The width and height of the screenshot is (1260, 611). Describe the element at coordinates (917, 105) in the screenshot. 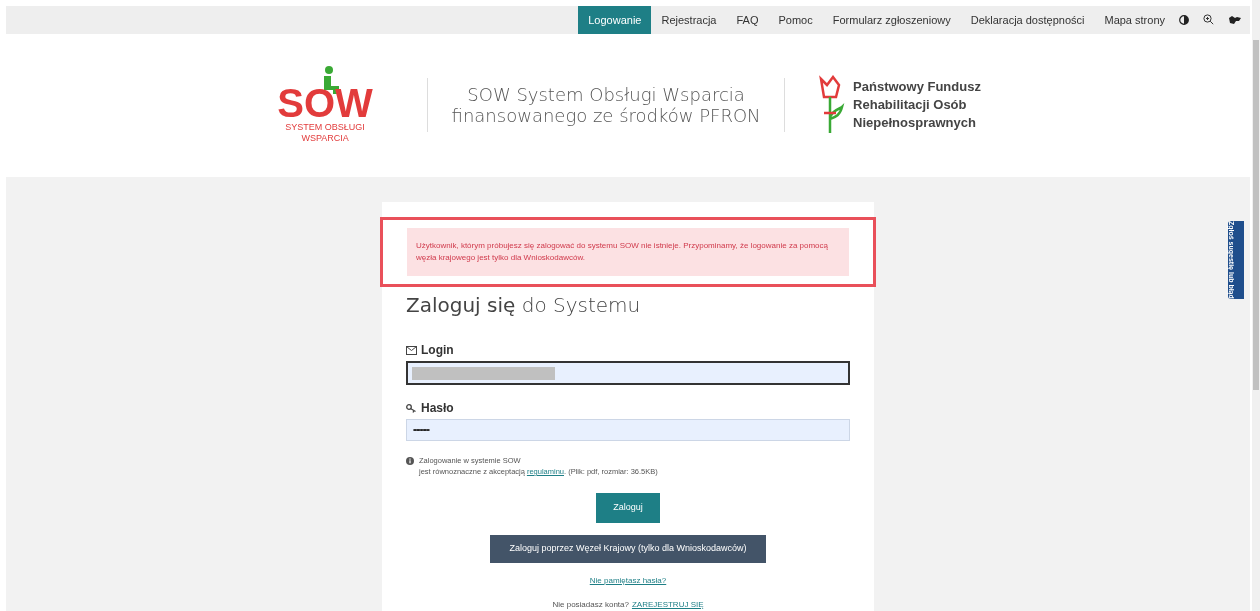

I see `partner-name: Państwowy Fundusz Rehabilitacji Osób Niepełnosprawnych` at that location.